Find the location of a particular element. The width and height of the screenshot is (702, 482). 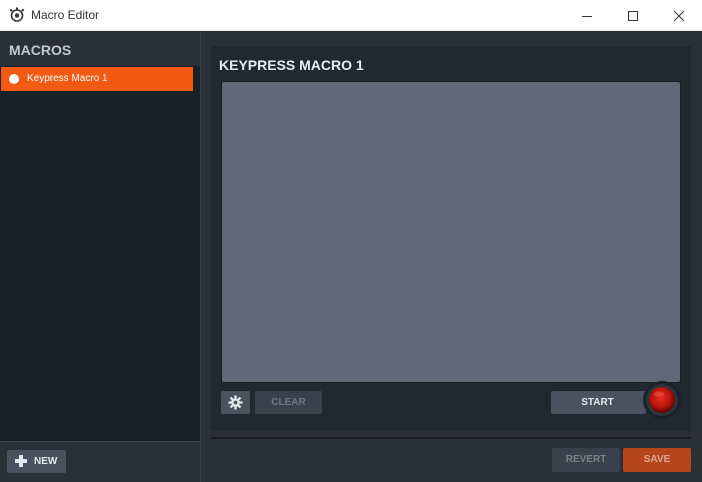

revert-button: REVERT is located at coordinates (586, 460).